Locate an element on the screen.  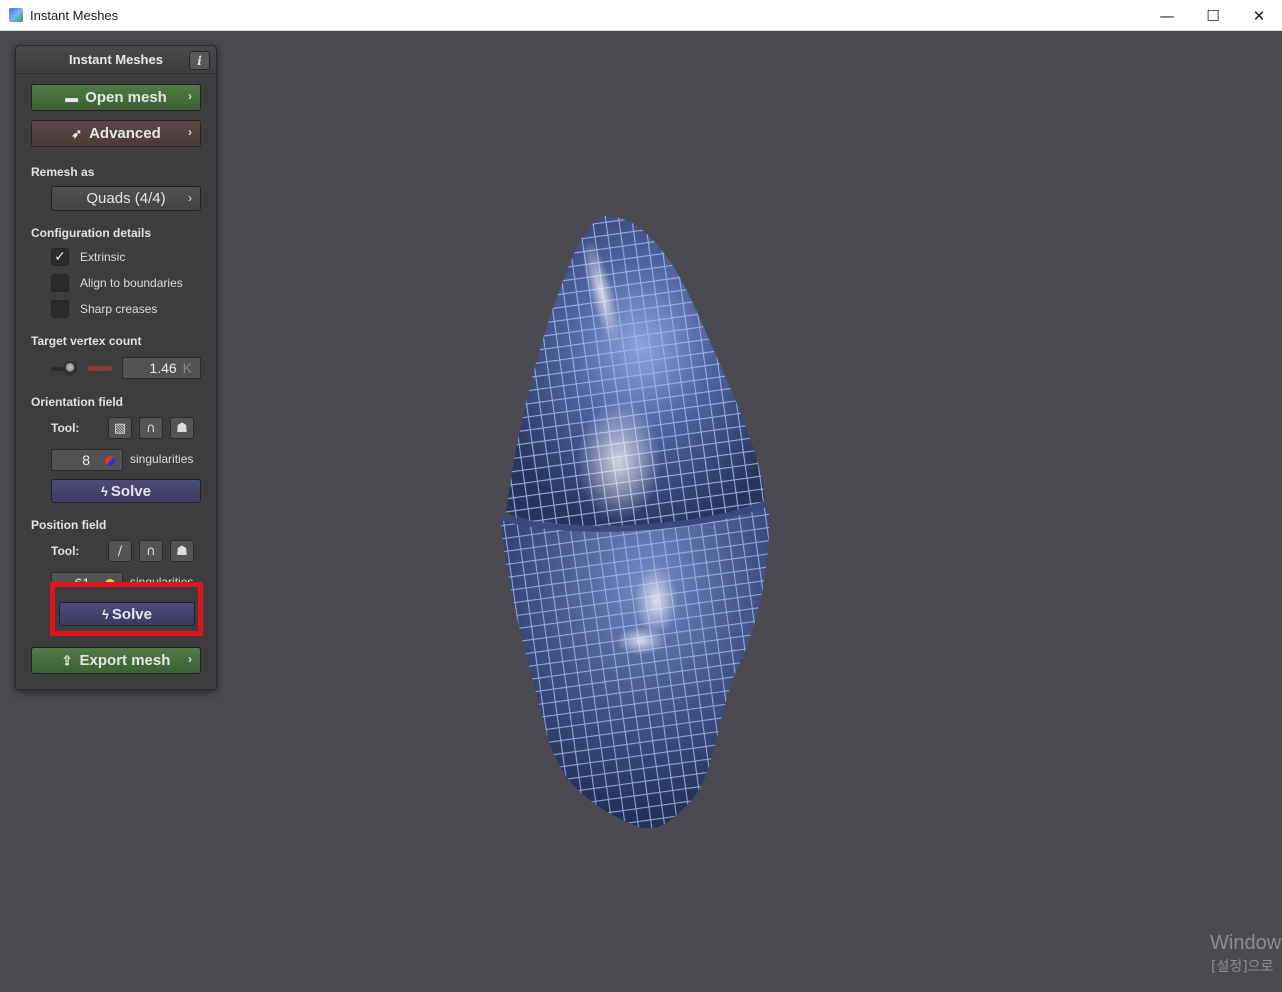
align-boundaries-checkbox is located at coordinates (60, 283).